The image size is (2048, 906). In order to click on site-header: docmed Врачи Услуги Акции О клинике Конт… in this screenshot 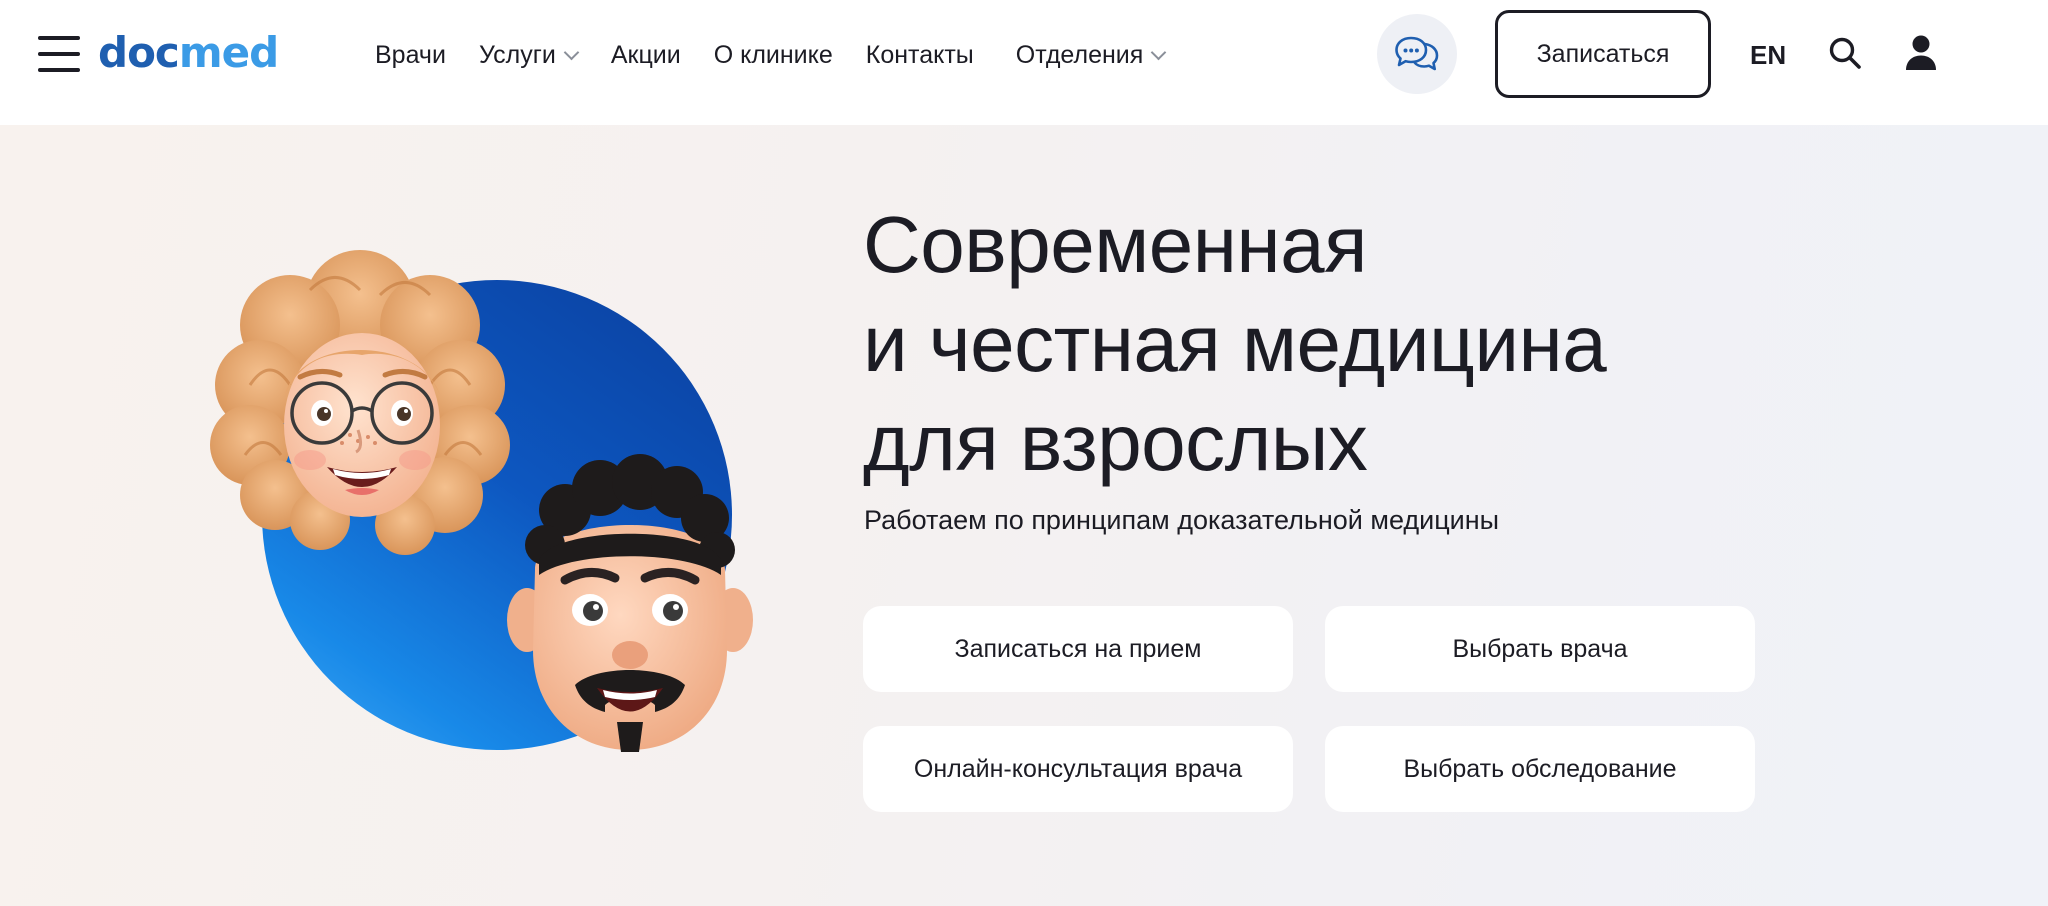, I will do `click(1024, 62)`.